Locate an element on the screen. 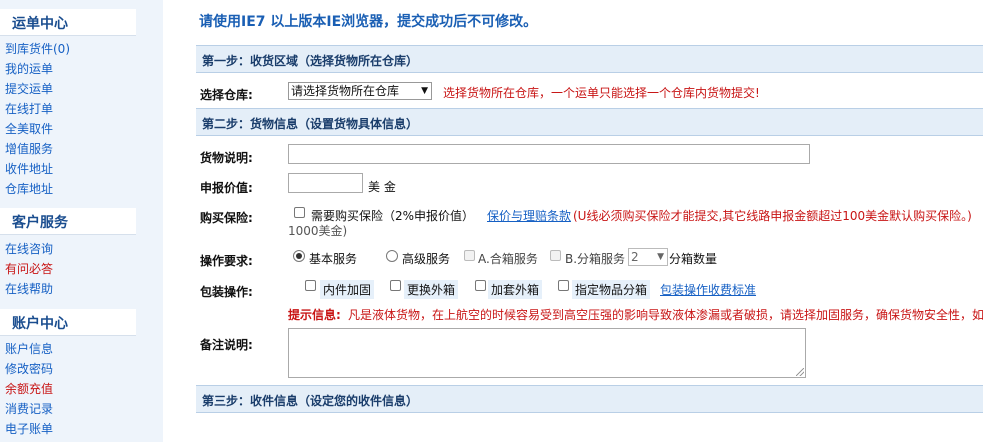  packing-split-label: 指定物品分箱 is located at coordinates (611, 289).